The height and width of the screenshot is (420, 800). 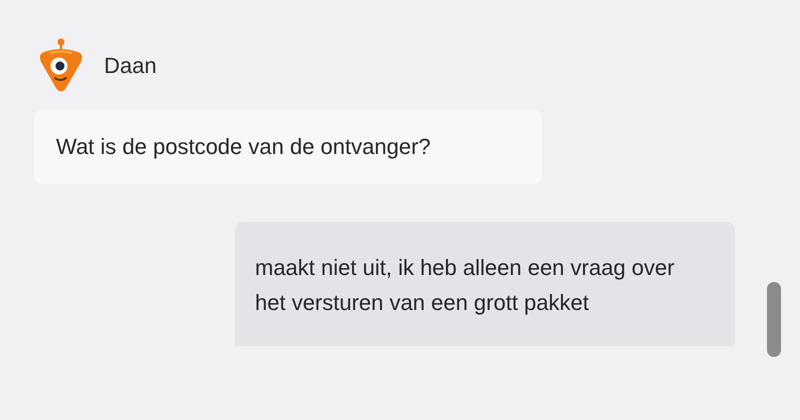 I want to click on sender-name: Daan, so click(x=130, y=66).